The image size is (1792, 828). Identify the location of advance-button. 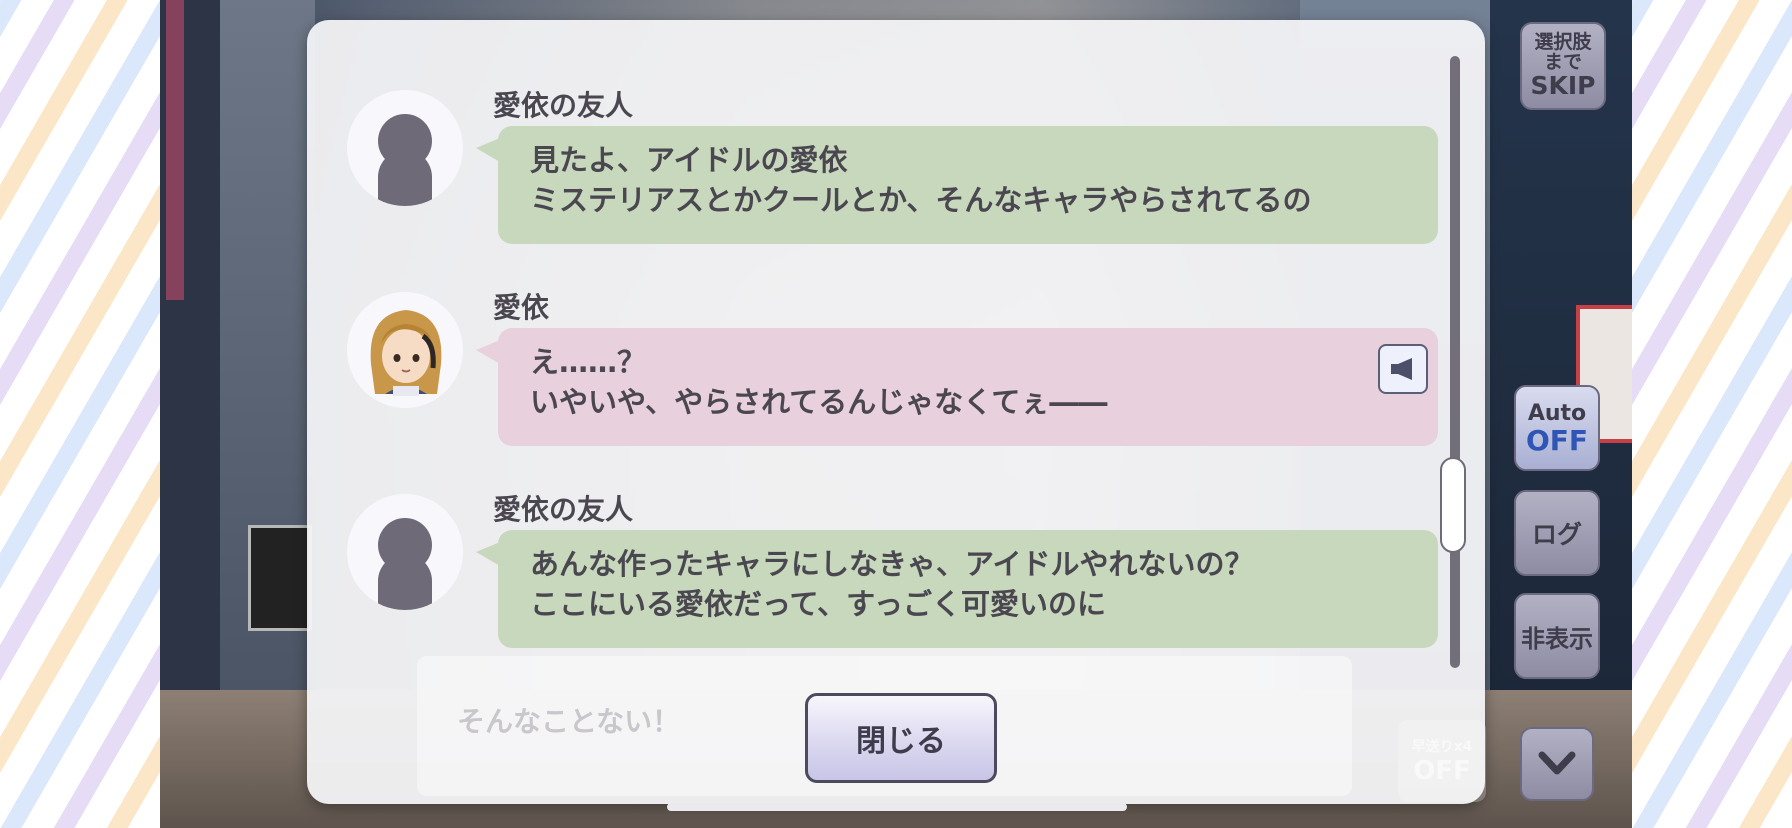
(1557, 764).